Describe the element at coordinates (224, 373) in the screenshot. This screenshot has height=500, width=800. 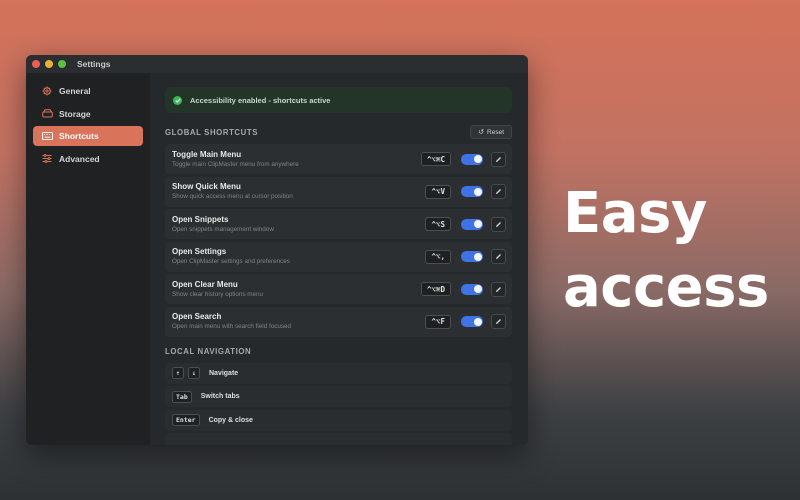
I see `nav-label: Navigate` at that location.